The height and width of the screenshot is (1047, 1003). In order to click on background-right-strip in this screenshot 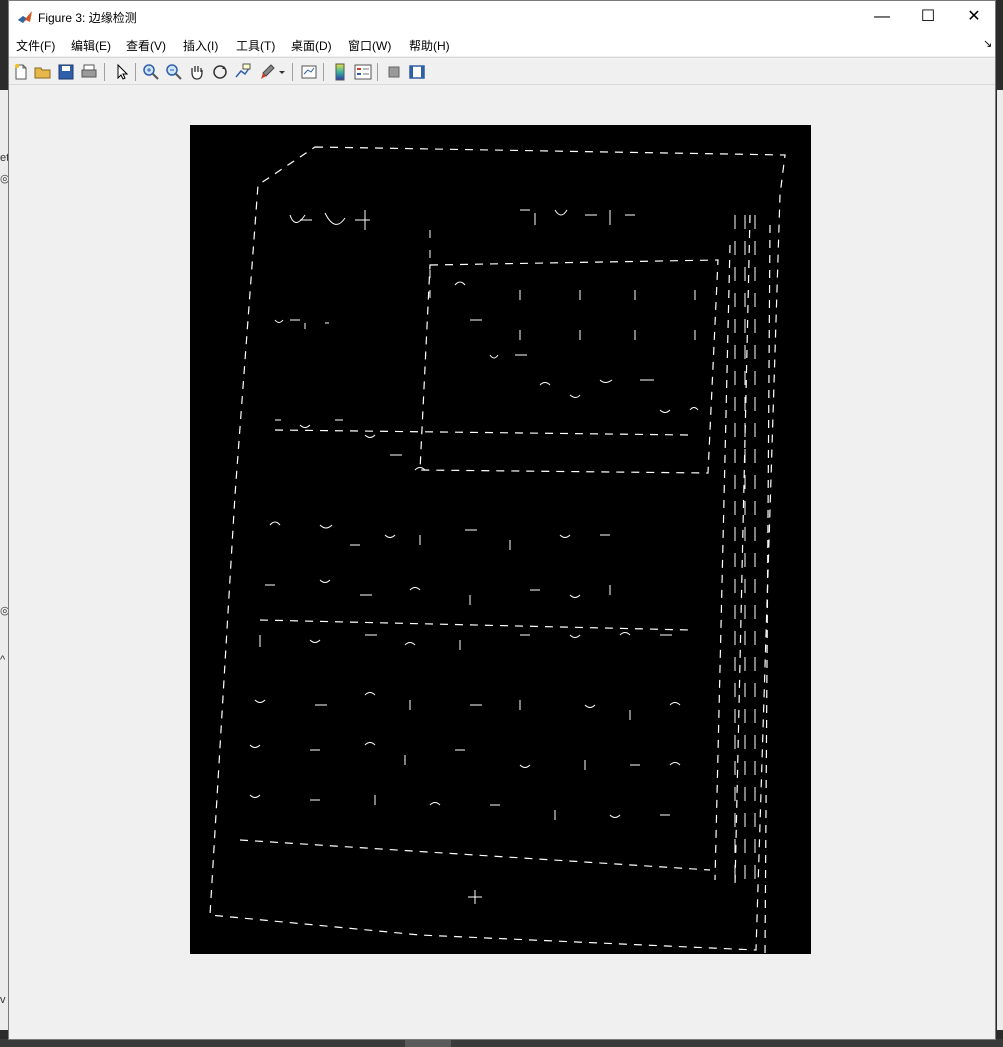, I will do `click(1000, 560)`.